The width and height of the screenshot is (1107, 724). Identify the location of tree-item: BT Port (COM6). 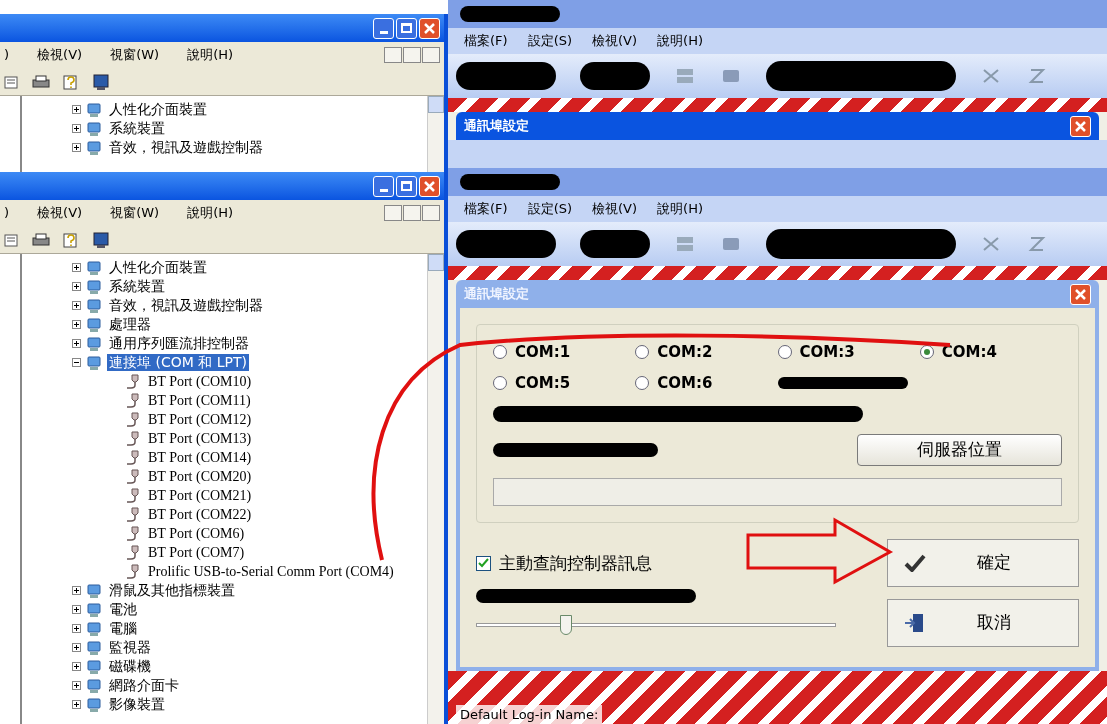
(196, 533).